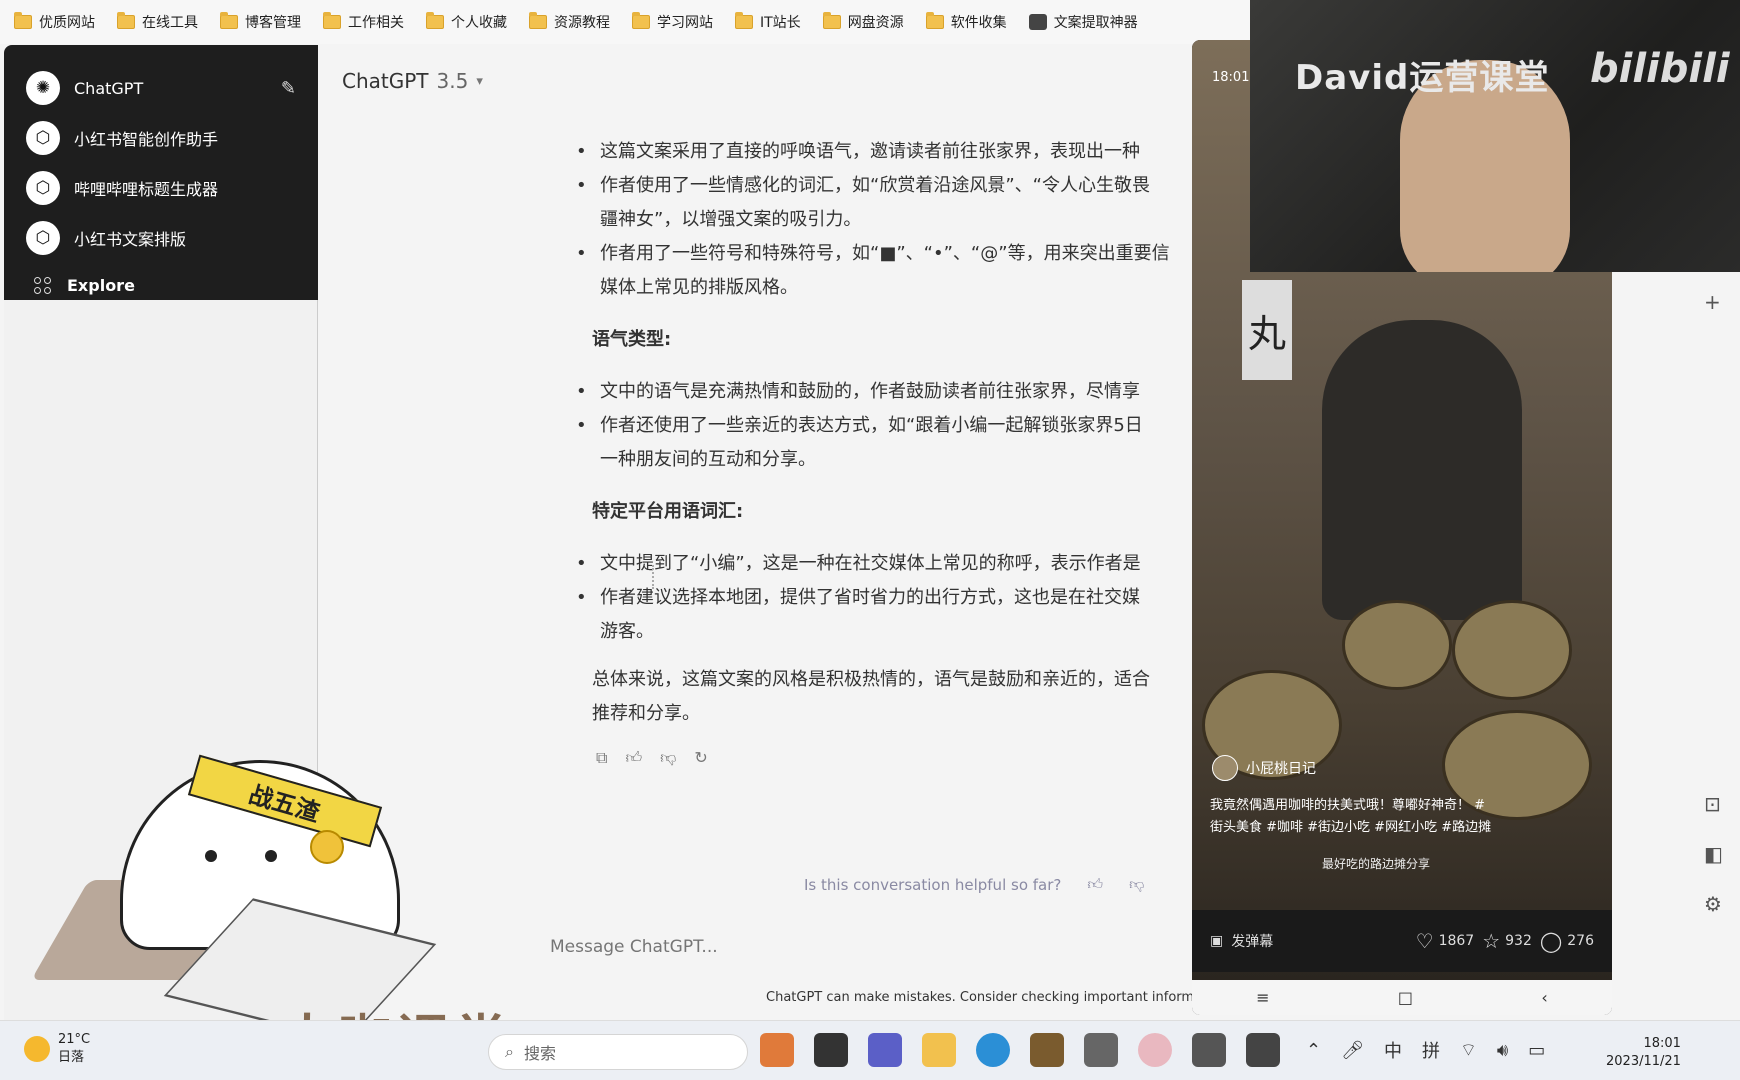 This screenshot has height=1080, width=1740. I want to click on bookmark-app: 文案提取神器, so click(1083, 22).